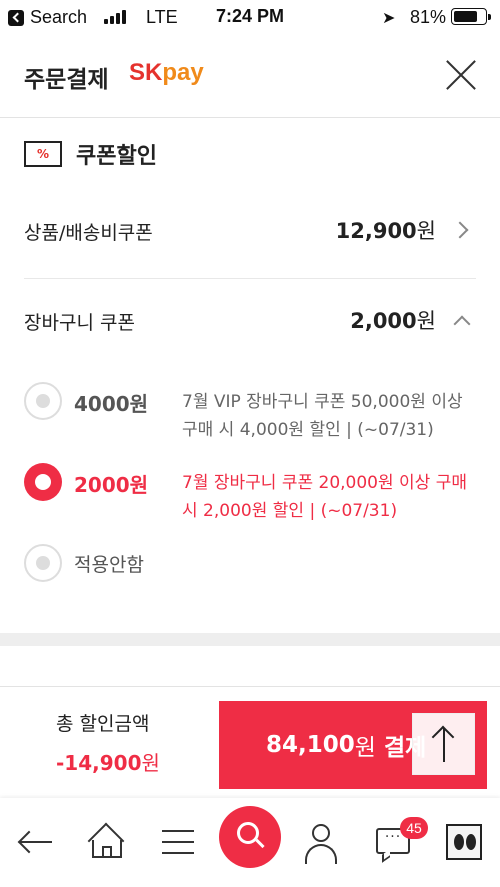  Describe the element at coordinates (111, 485) in the screenshot. I see `coupon-option-amount: 2000원` at that location.